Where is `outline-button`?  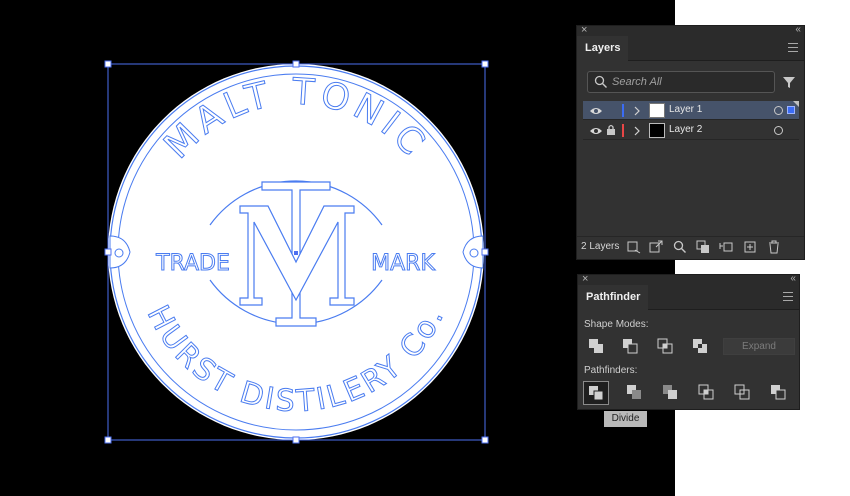 outline-button is located at coordinates (742, 392).